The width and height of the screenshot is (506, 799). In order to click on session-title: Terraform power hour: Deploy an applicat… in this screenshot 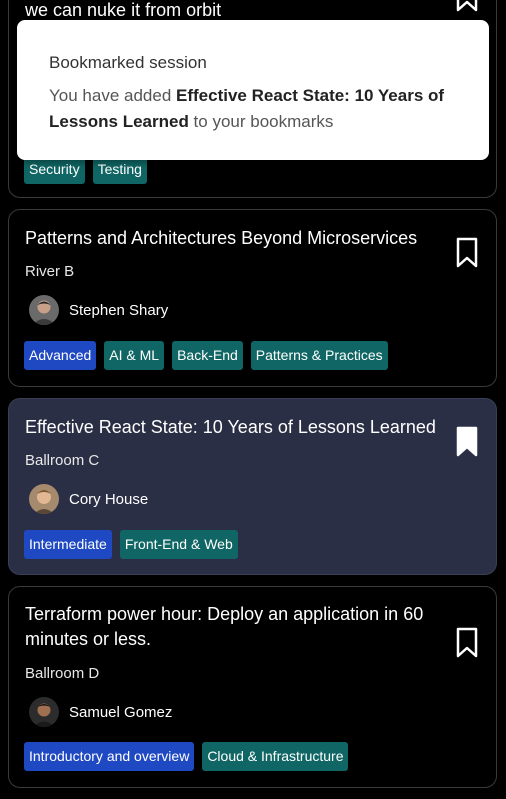, I will do `click(224, 626)`.